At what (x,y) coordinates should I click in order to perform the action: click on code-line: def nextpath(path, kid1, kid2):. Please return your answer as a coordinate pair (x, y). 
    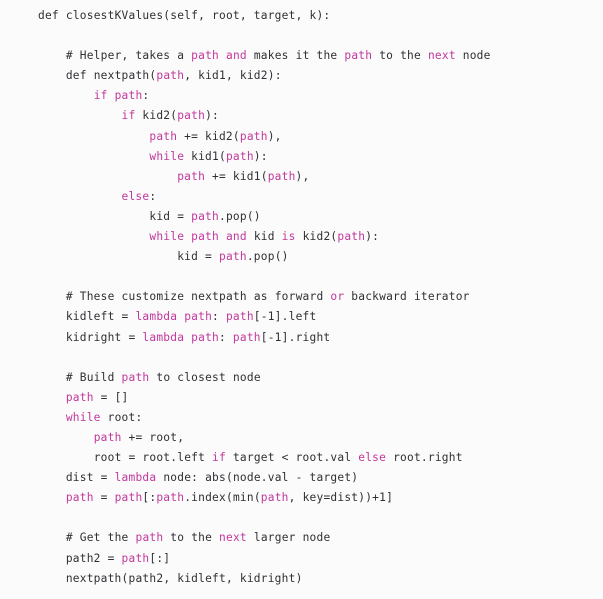
    Looking at the image, I should click on (301, 76).